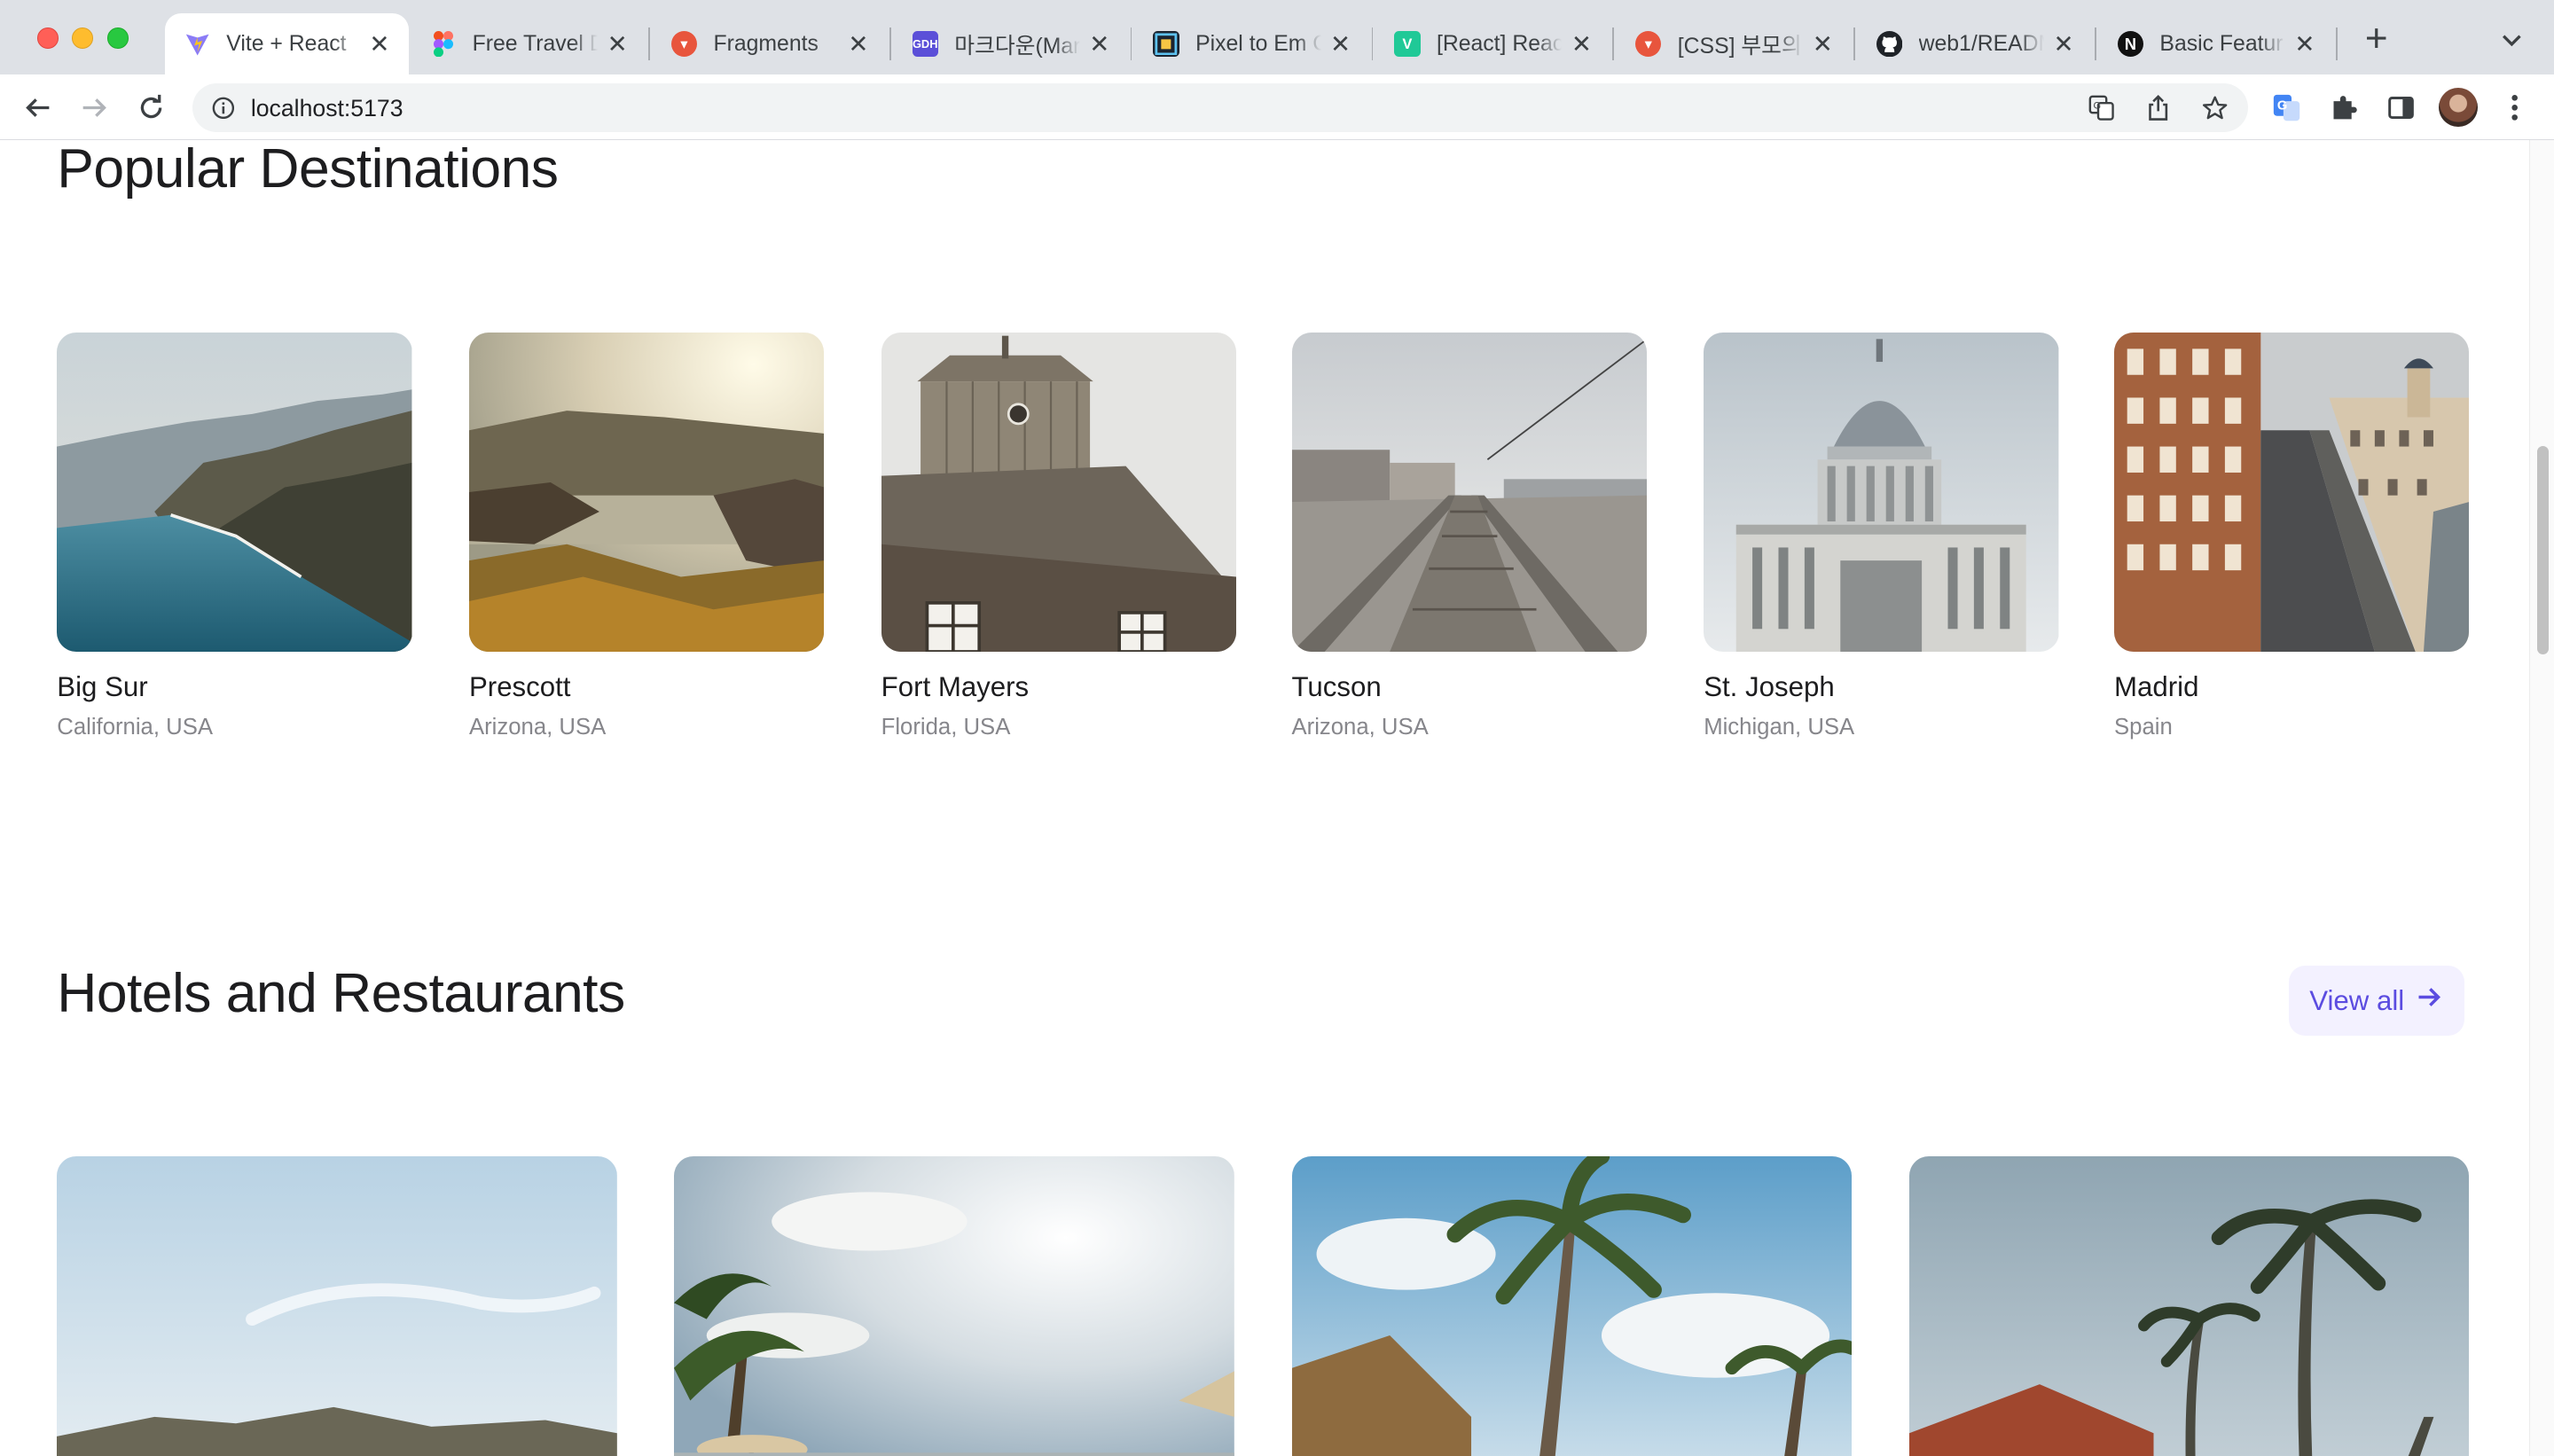 Image resolution: width=2554 pixels, height=1456 pixels. I want to click on view-all-button: View all, so click(2376, 1001).